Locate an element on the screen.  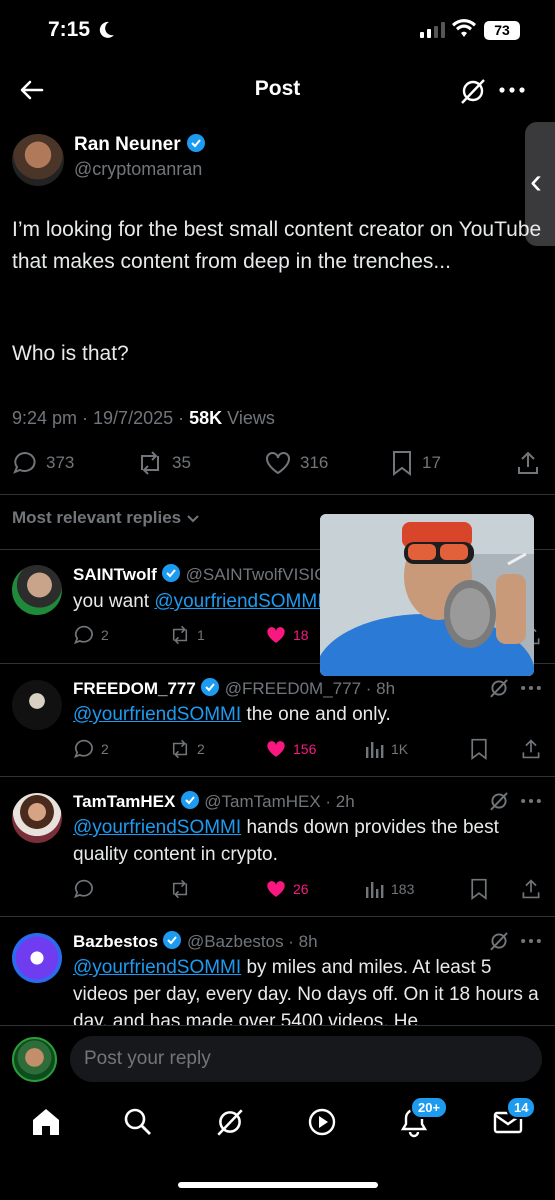
nav-notifications: 20+ is located at coordinates (423, 1117).